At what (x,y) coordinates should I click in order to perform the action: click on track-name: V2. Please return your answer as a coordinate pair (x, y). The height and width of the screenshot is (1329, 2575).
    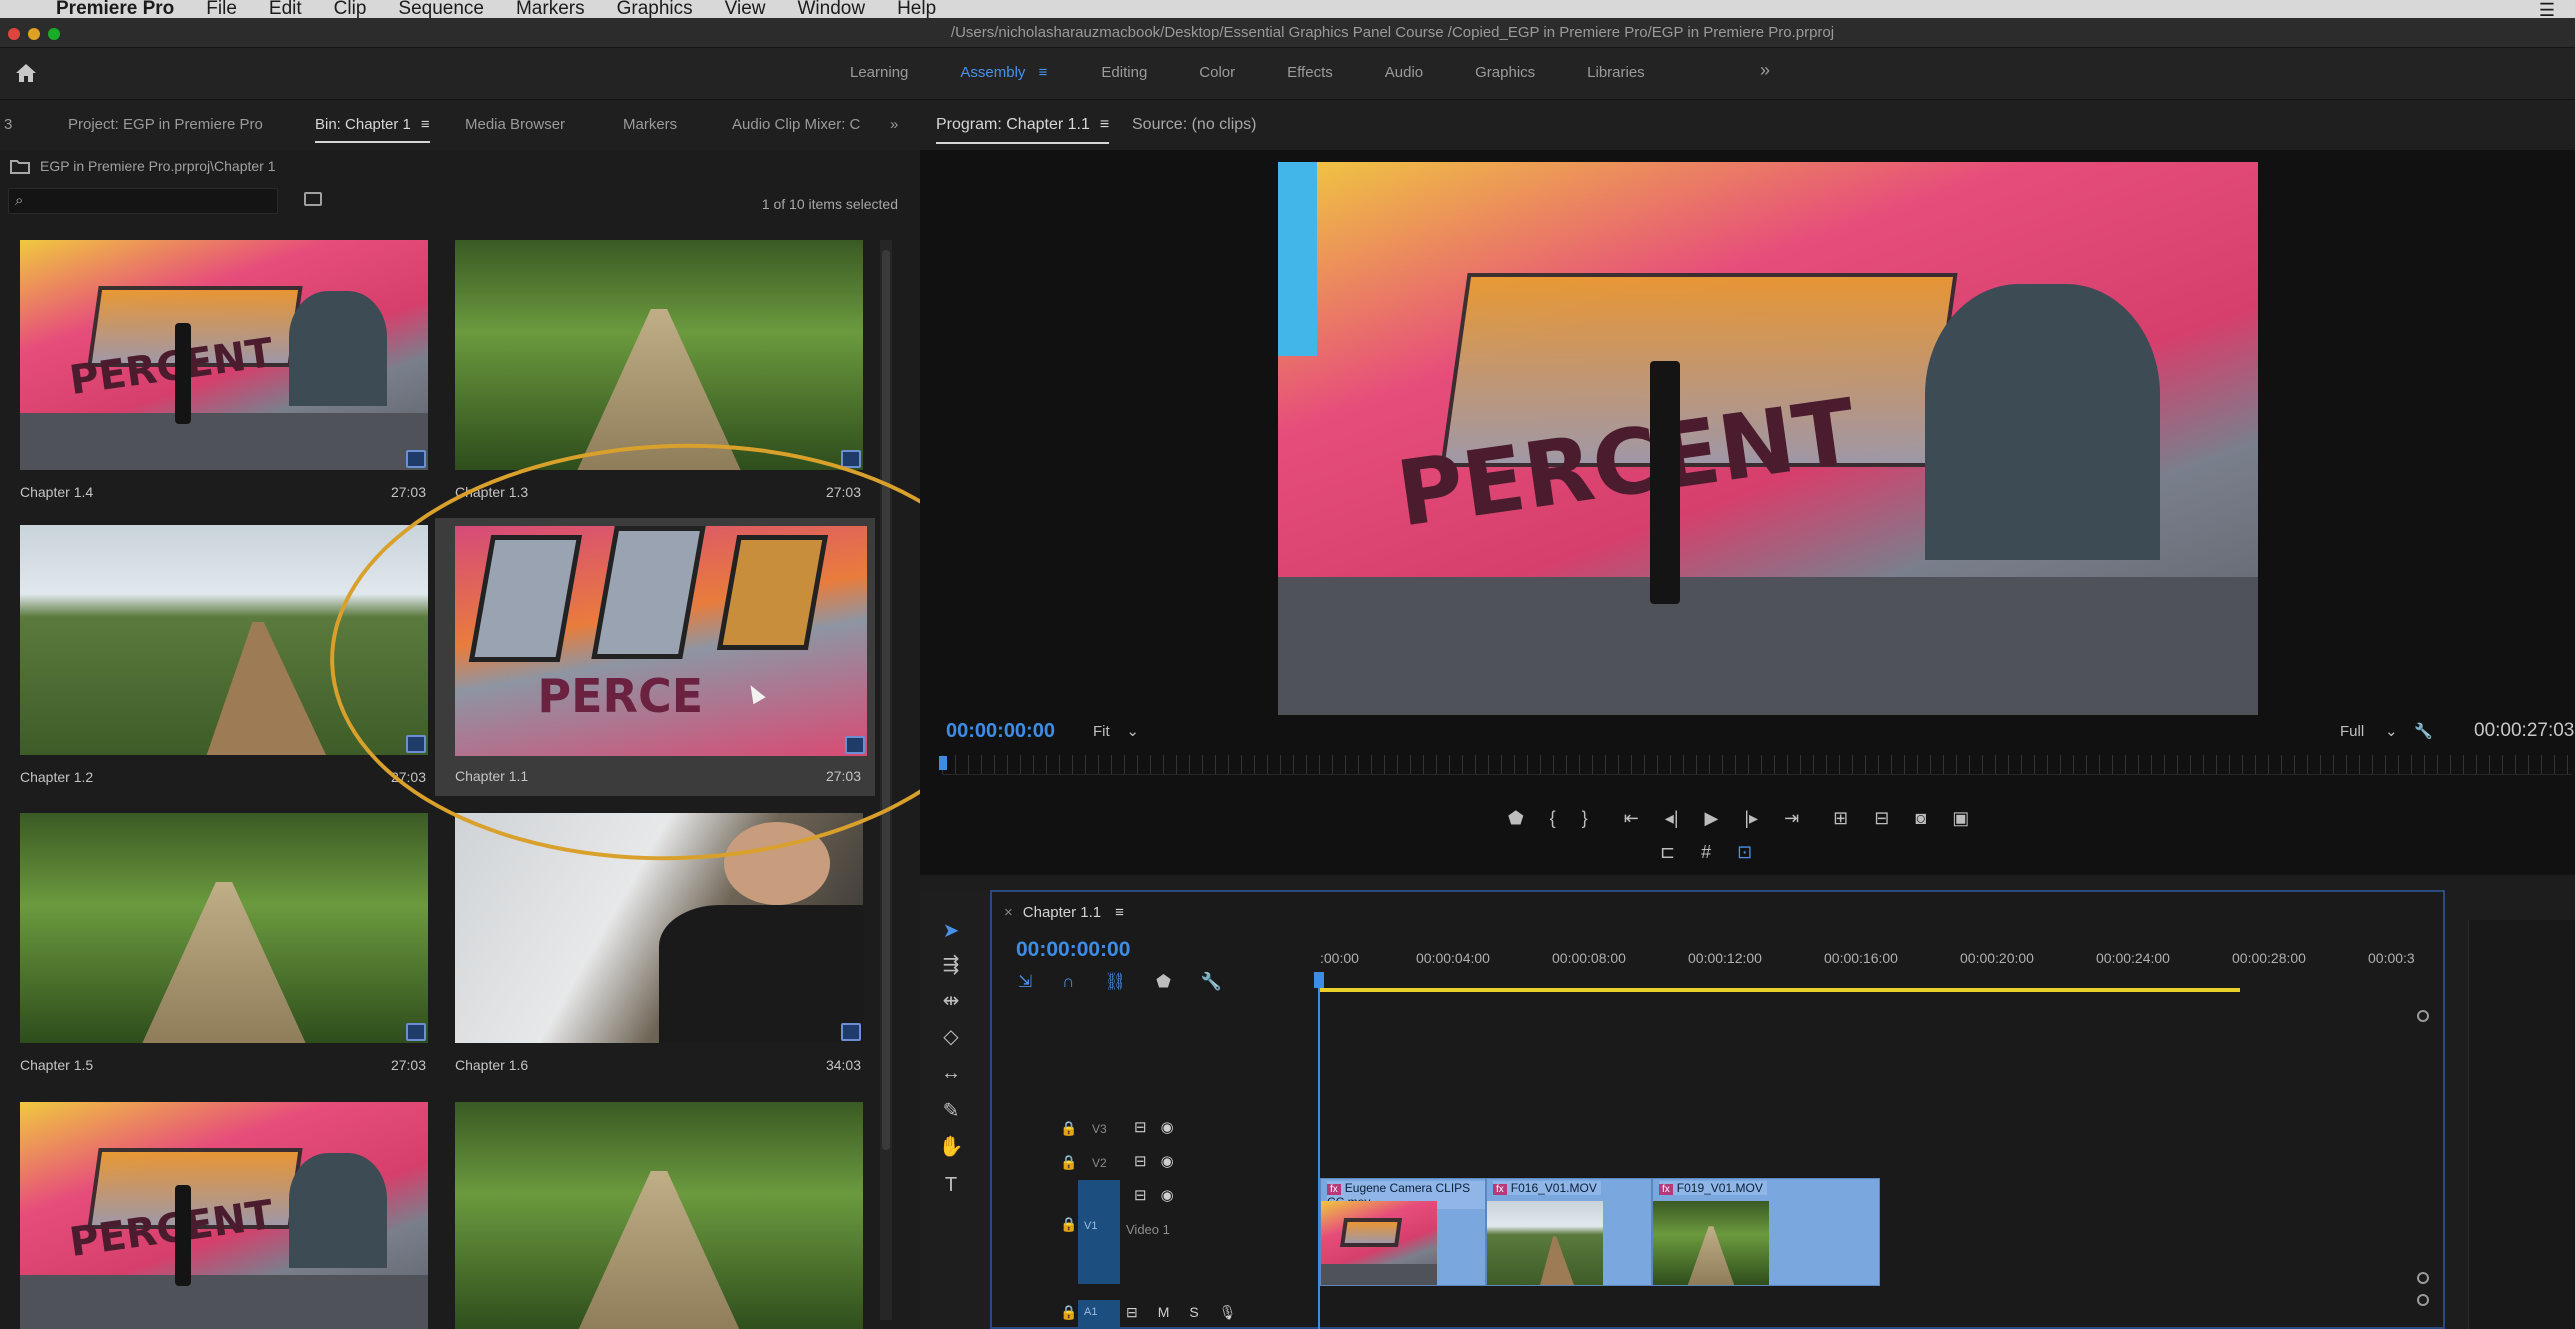
    Looking at the image, I should click on (1099, 1163).